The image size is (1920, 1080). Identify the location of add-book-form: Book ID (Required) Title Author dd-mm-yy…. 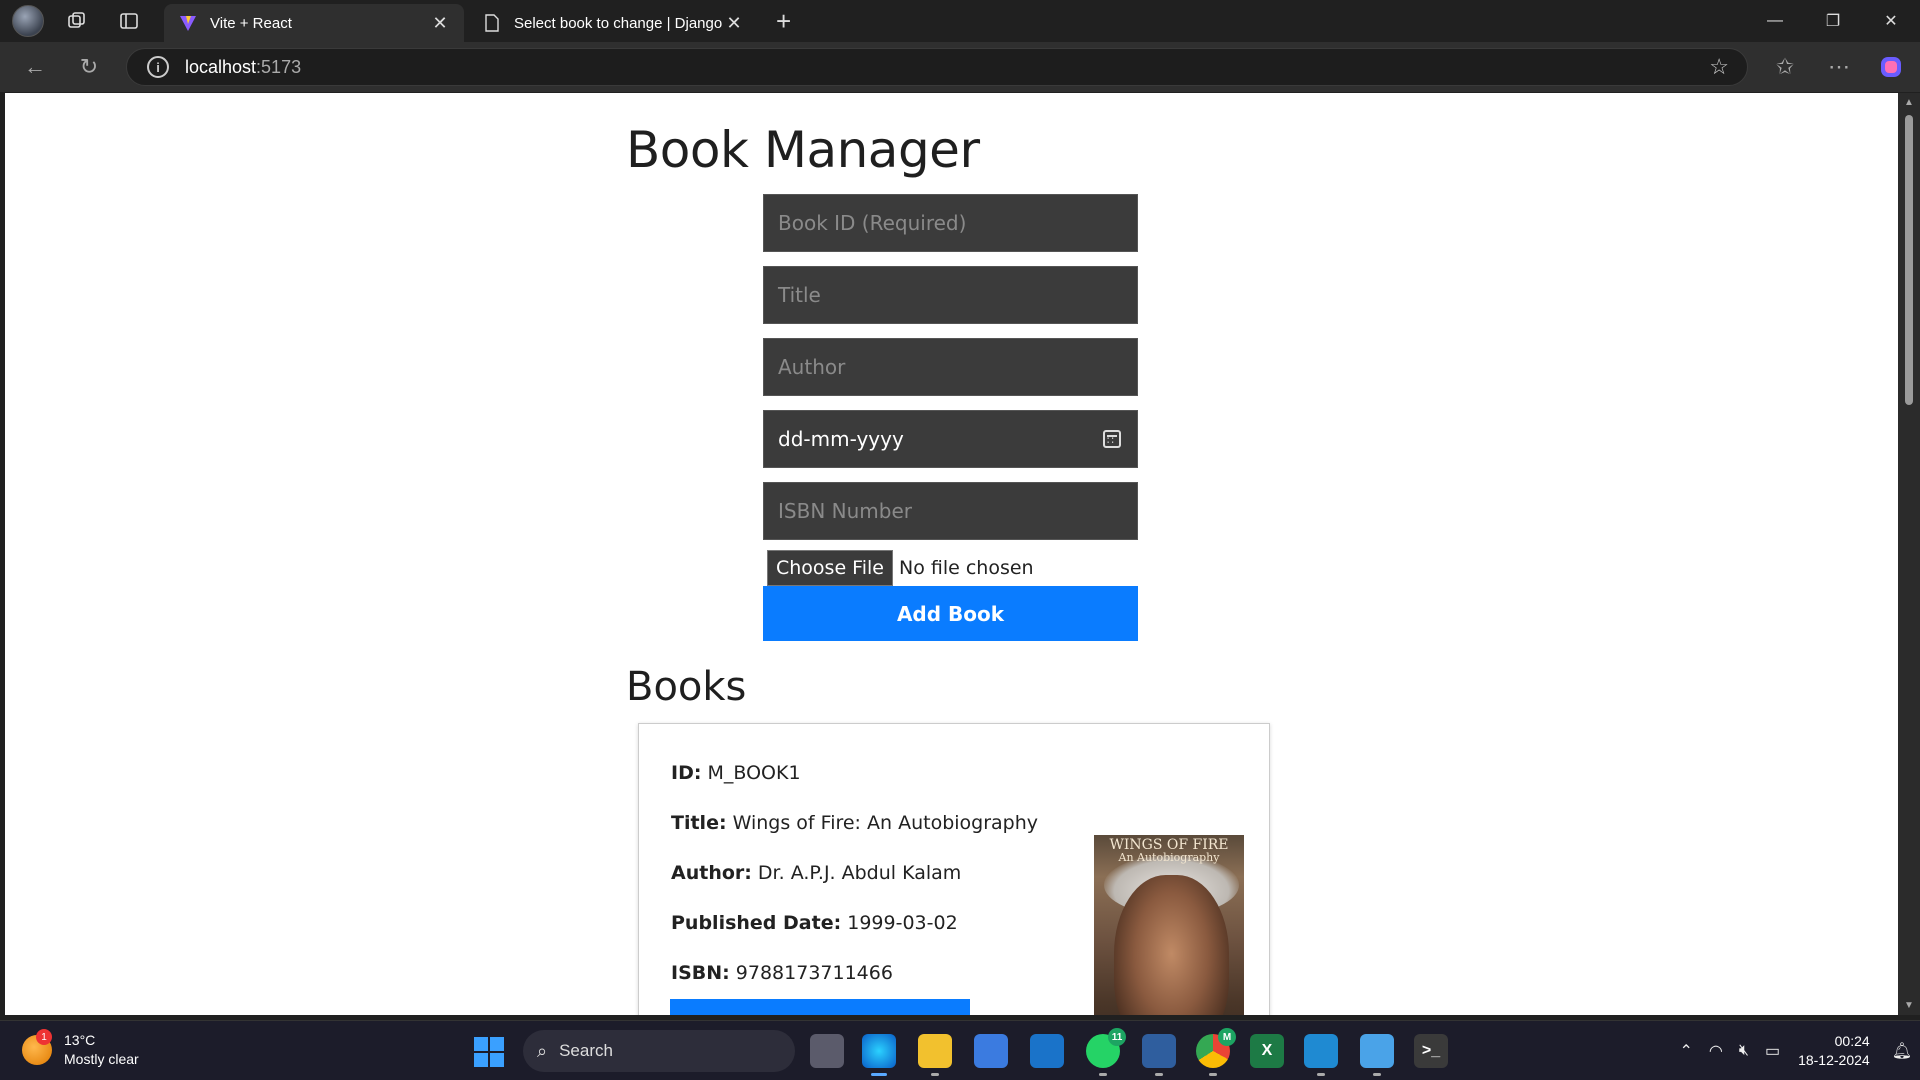
(950, 417).